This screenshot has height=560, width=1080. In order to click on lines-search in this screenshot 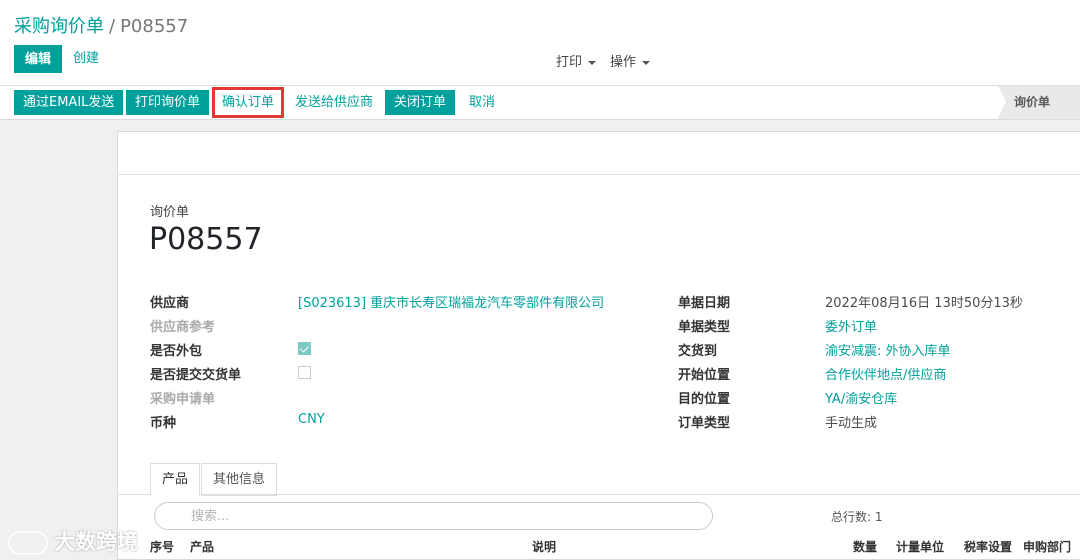, I will do `click(433, 516)`.